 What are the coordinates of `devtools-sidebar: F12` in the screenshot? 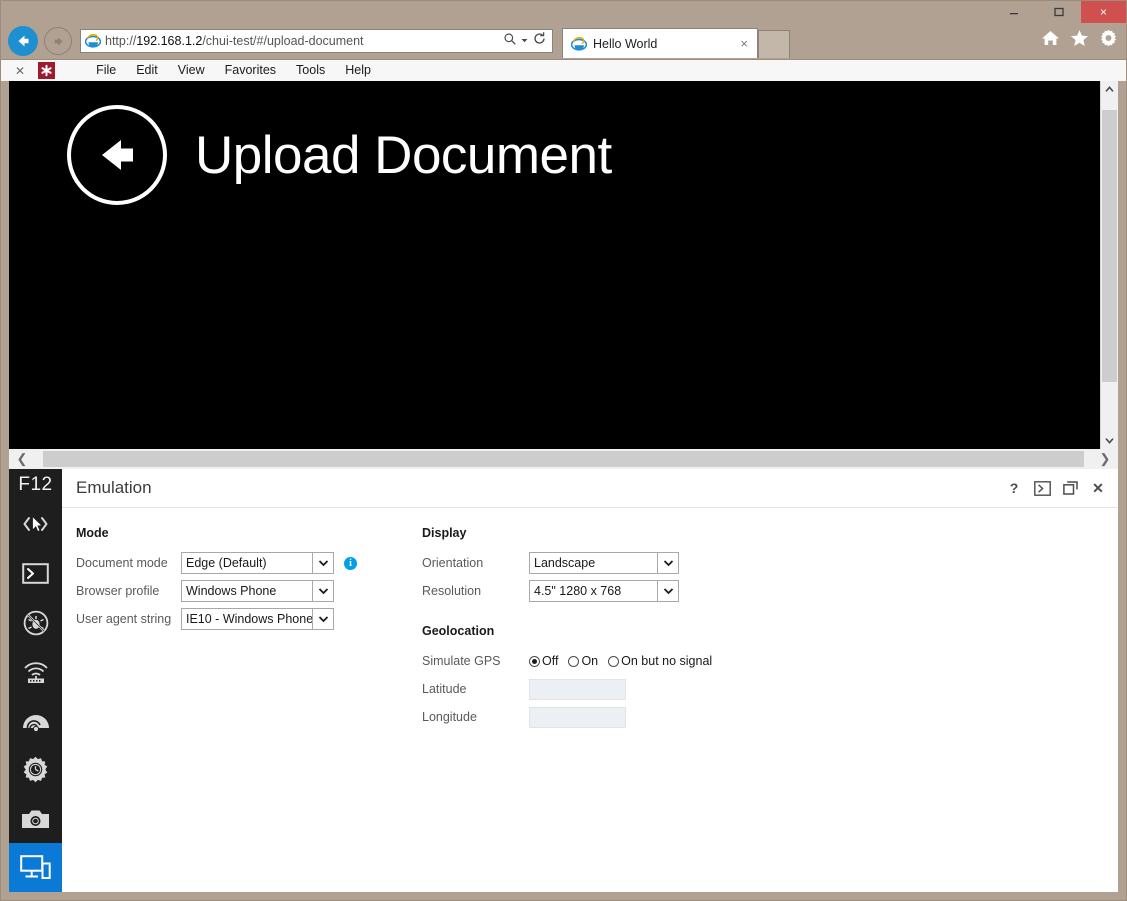 It's located at (35, 680).